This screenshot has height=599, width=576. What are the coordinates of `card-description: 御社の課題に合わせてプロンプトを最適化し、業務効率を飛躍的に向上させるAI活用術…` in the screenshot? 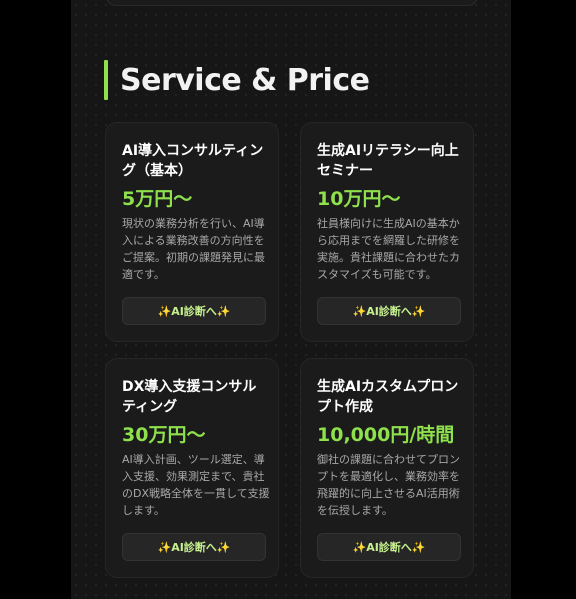 It's located at (388, 485).